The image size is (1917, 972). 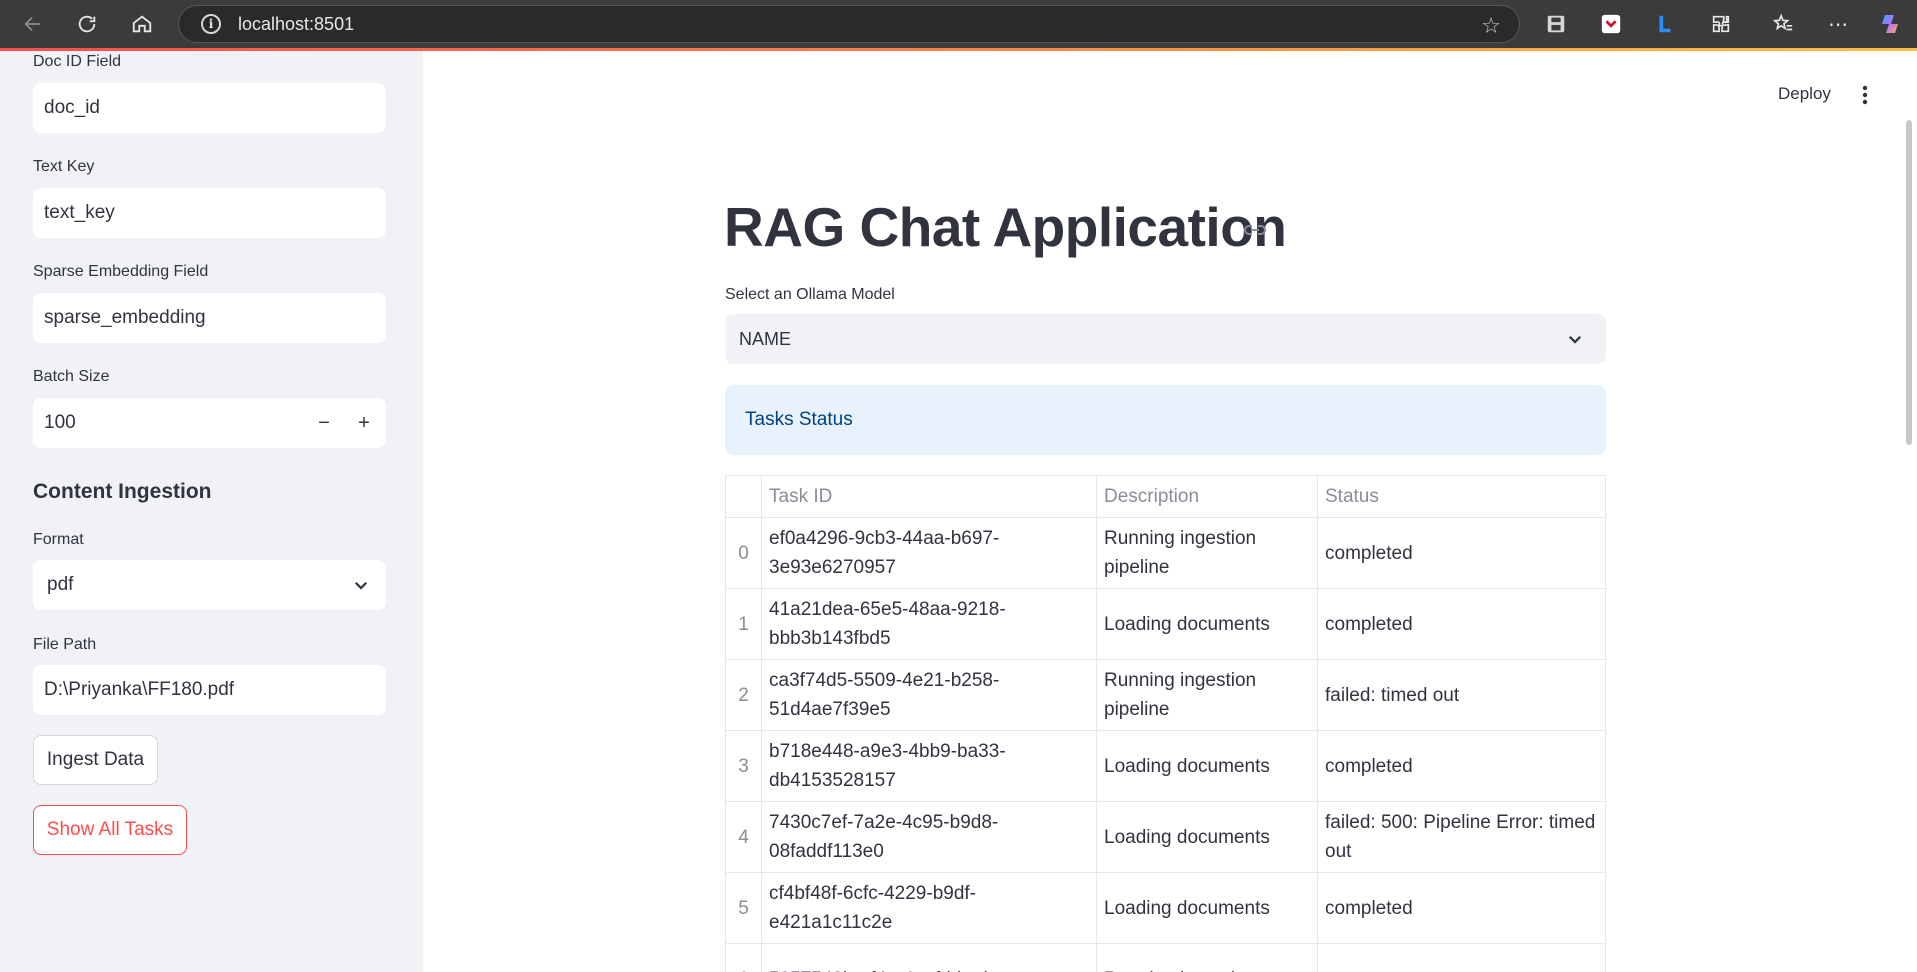 What do you see at coordinates (765, 338) in the screenshot?
I see `model-select-value: NAME` at bounding box center [765, 338].